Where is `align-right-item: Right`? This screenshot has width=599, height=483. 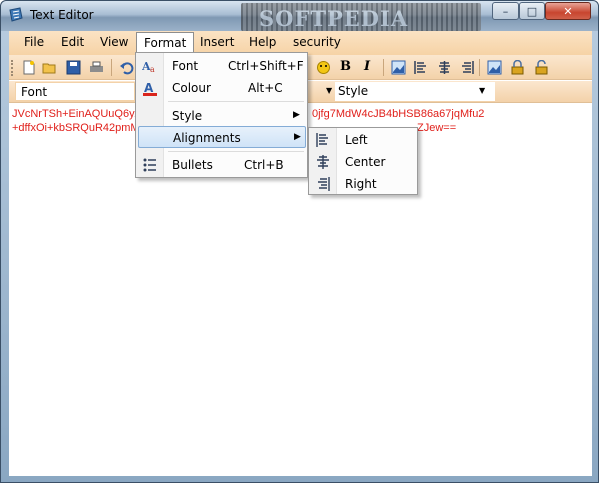 align-right-item: Right is located at coordinates (363, 184).